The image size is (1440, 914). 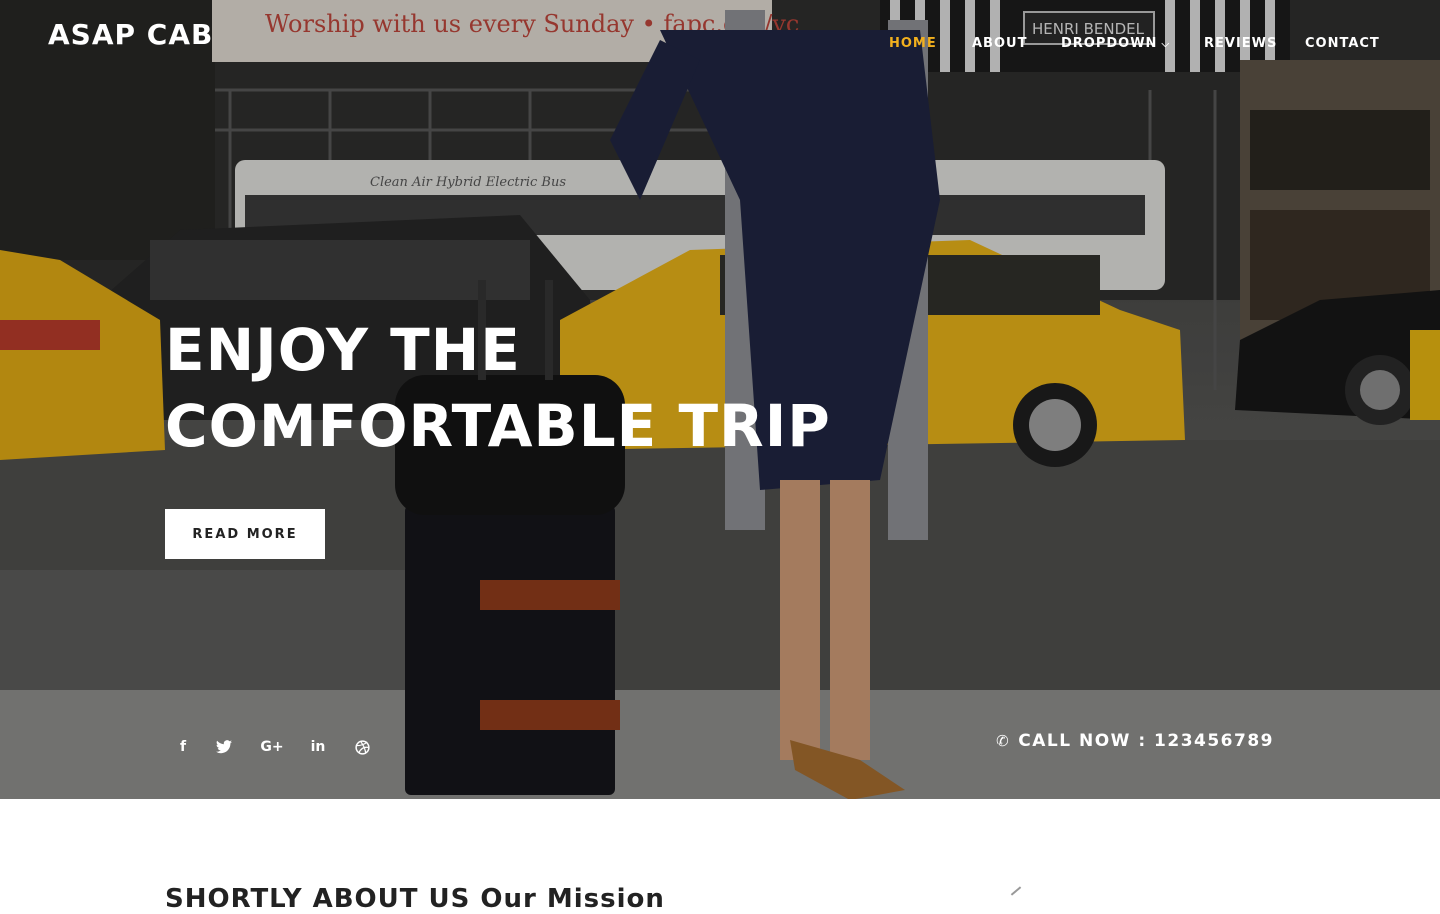 I want to click on chevron-down-icon: ⌵, so click(x=1166, y=44).